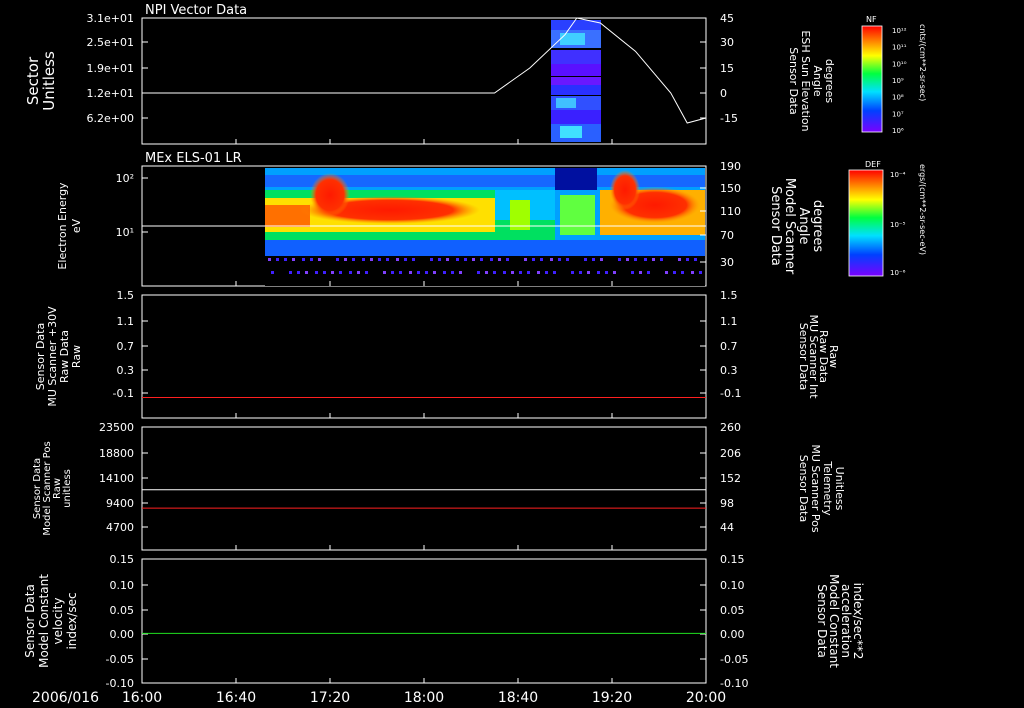  Describe the element at coordinates (116, 453) in the screenshot. I see `left-tick-label: 18800` at that location.